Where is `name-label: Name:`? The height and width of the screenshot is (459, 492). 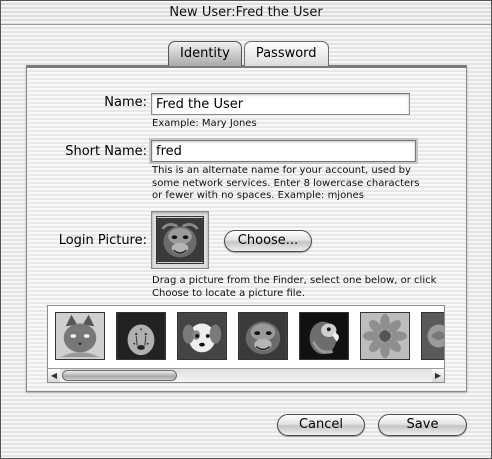 name-label: Name: is located at coordinates (125, 102).